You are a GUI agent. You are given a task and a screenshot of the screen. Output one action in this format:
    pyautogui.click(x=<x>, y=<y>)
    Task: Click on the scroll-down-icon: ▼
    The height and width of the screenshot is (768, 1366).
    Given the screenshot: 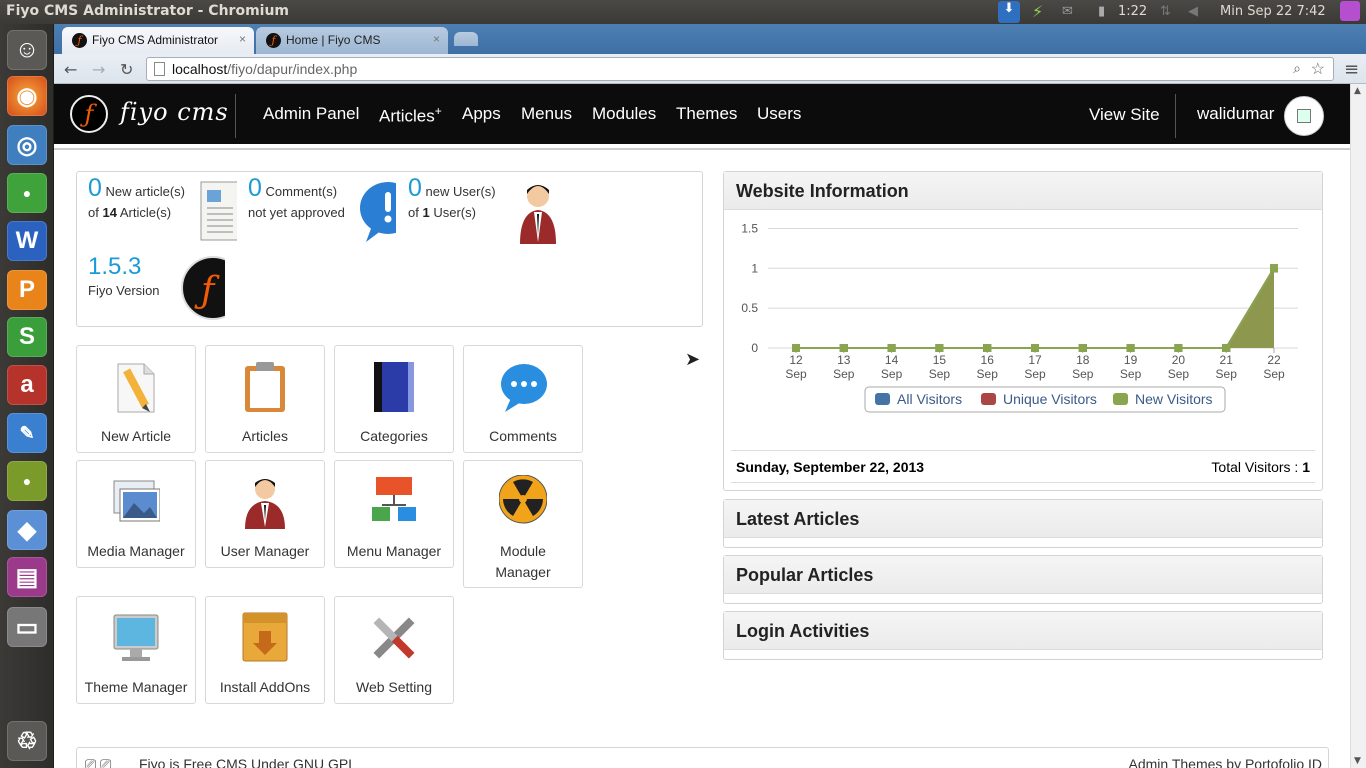 What is the action you would take?
    pyautogui.click(x=1357, y=761)
    